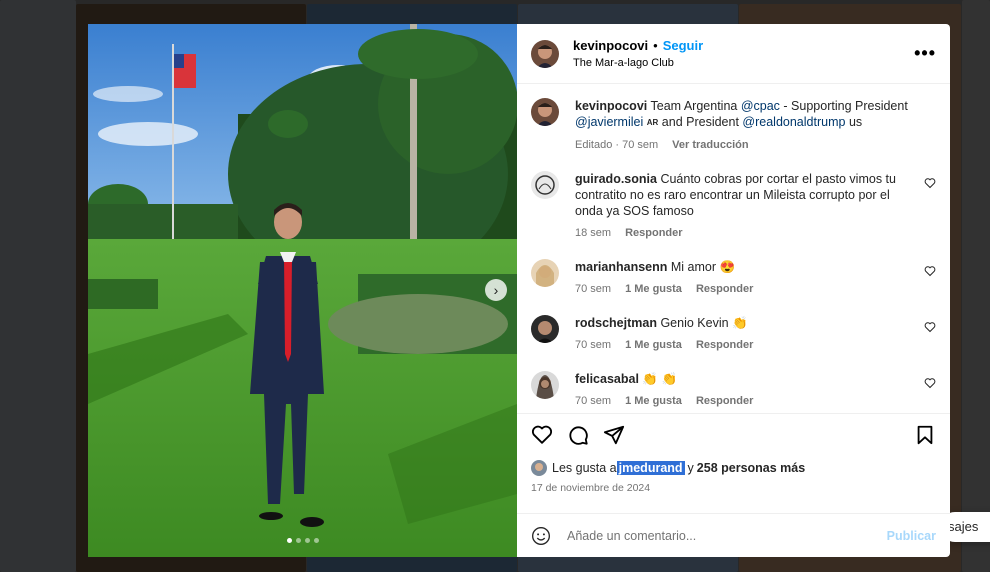 Image resolution: width=990 pixels, height=572 pixels. Describe the element at coordinates (845, 106) in the screenshot. I see `caption-text: - Supporting President` at that location.